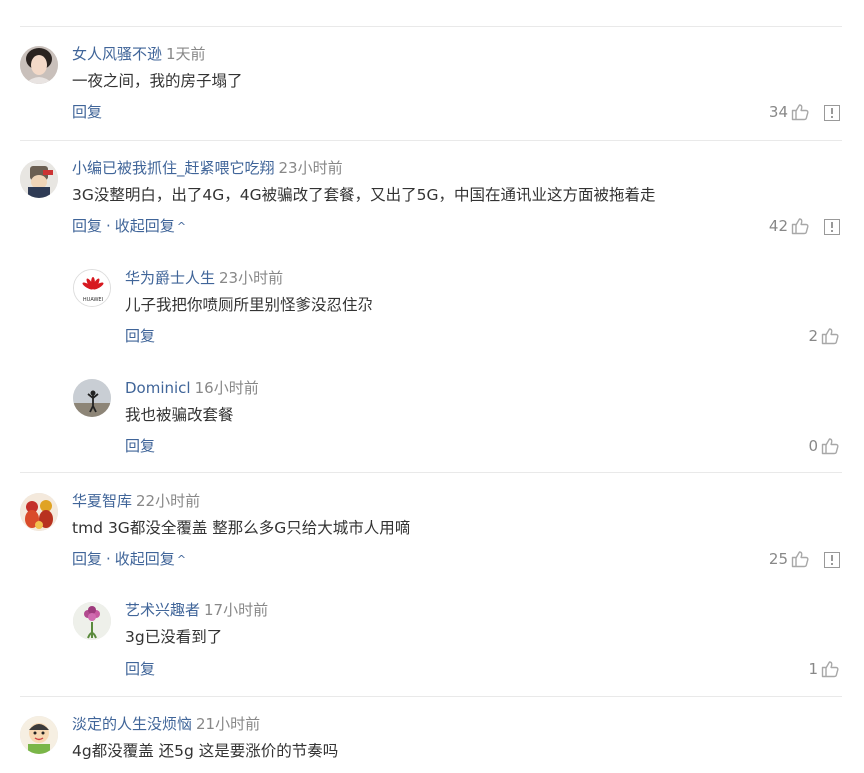  I want to click on username: 女人风骚不逊, so click(117, 54).